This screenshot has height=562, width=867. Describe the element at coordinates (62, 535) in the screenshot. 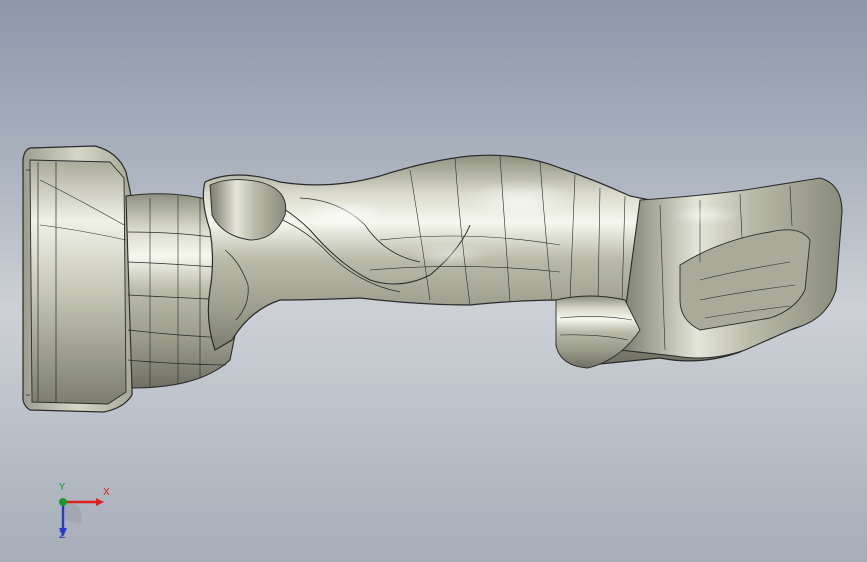

I see `z-axis-label: Z` at that location.